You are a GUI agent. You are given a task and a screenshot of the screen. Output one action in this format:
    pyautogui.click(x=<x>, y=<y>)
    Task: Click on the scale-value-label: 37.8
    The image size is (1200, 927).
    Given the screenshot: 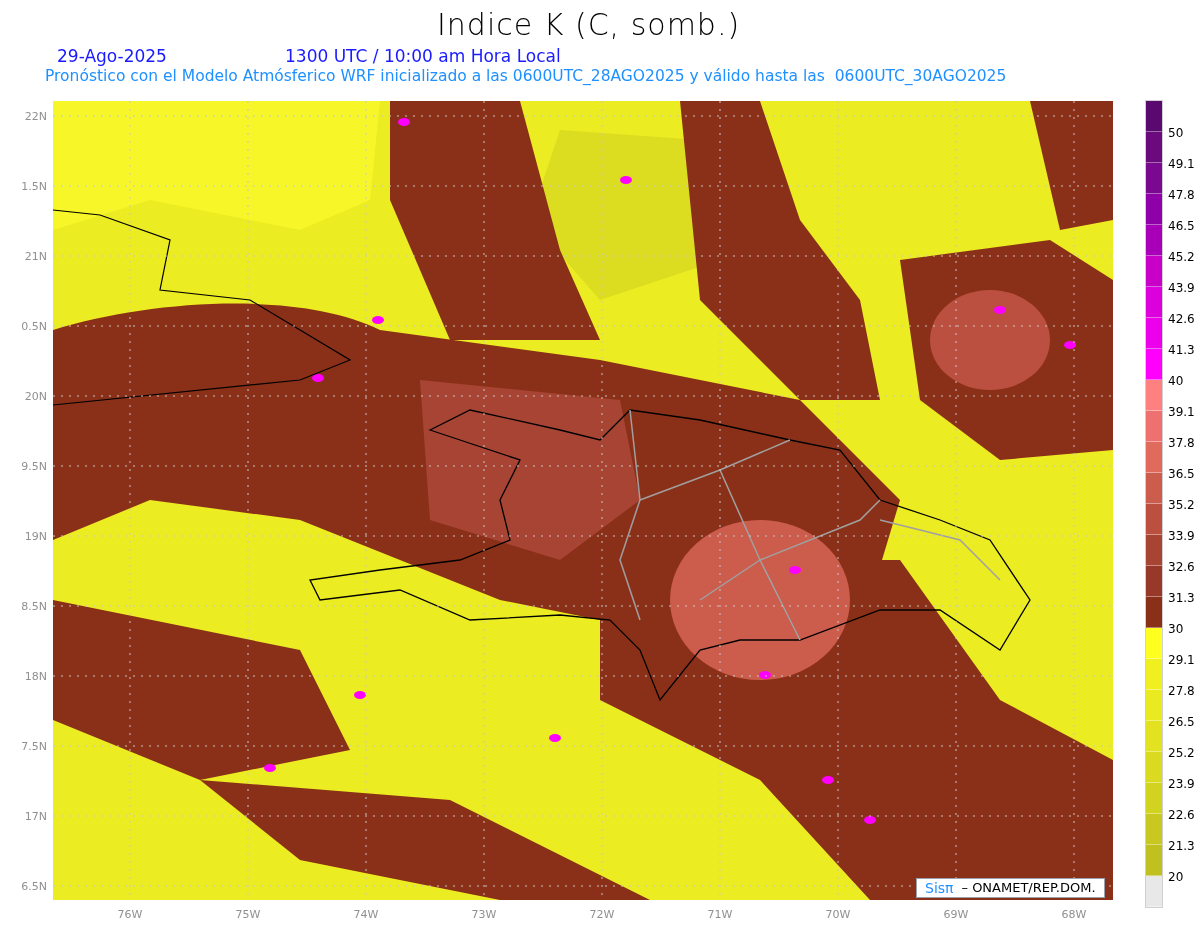 What is the action you would take?
    pyautogui.click(x=1181, y=443)
    